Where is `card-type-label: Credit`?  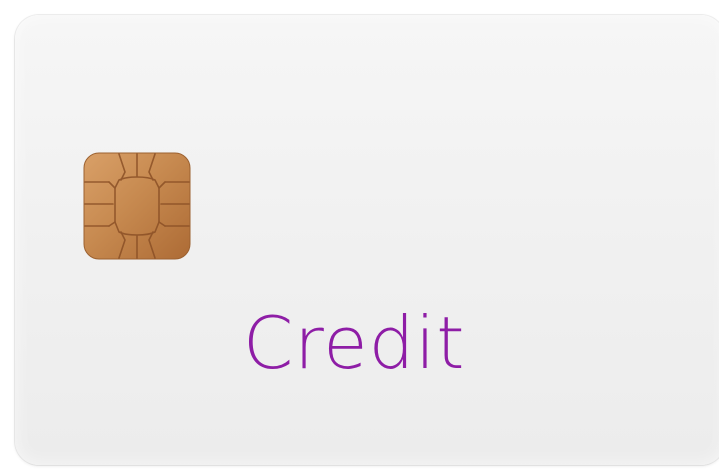
card-type-label: Credit is located at coordinates (354, 343).